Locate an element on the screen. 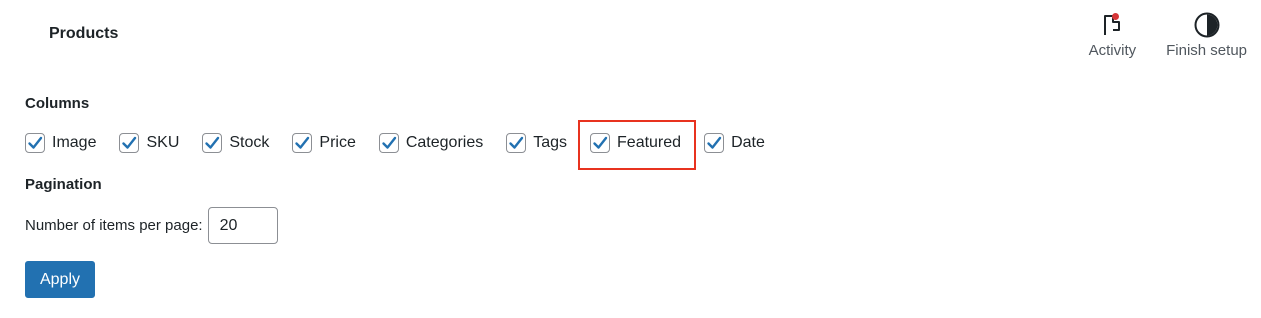  column-option-label: Image is located at coordinates (74, 142).